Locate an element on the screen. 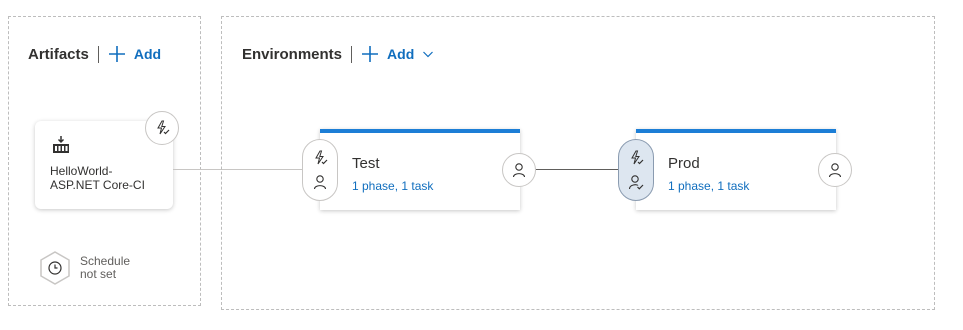 The image size is (963, 330). environments-header: Environments Add is located at coordinates (338, 54).